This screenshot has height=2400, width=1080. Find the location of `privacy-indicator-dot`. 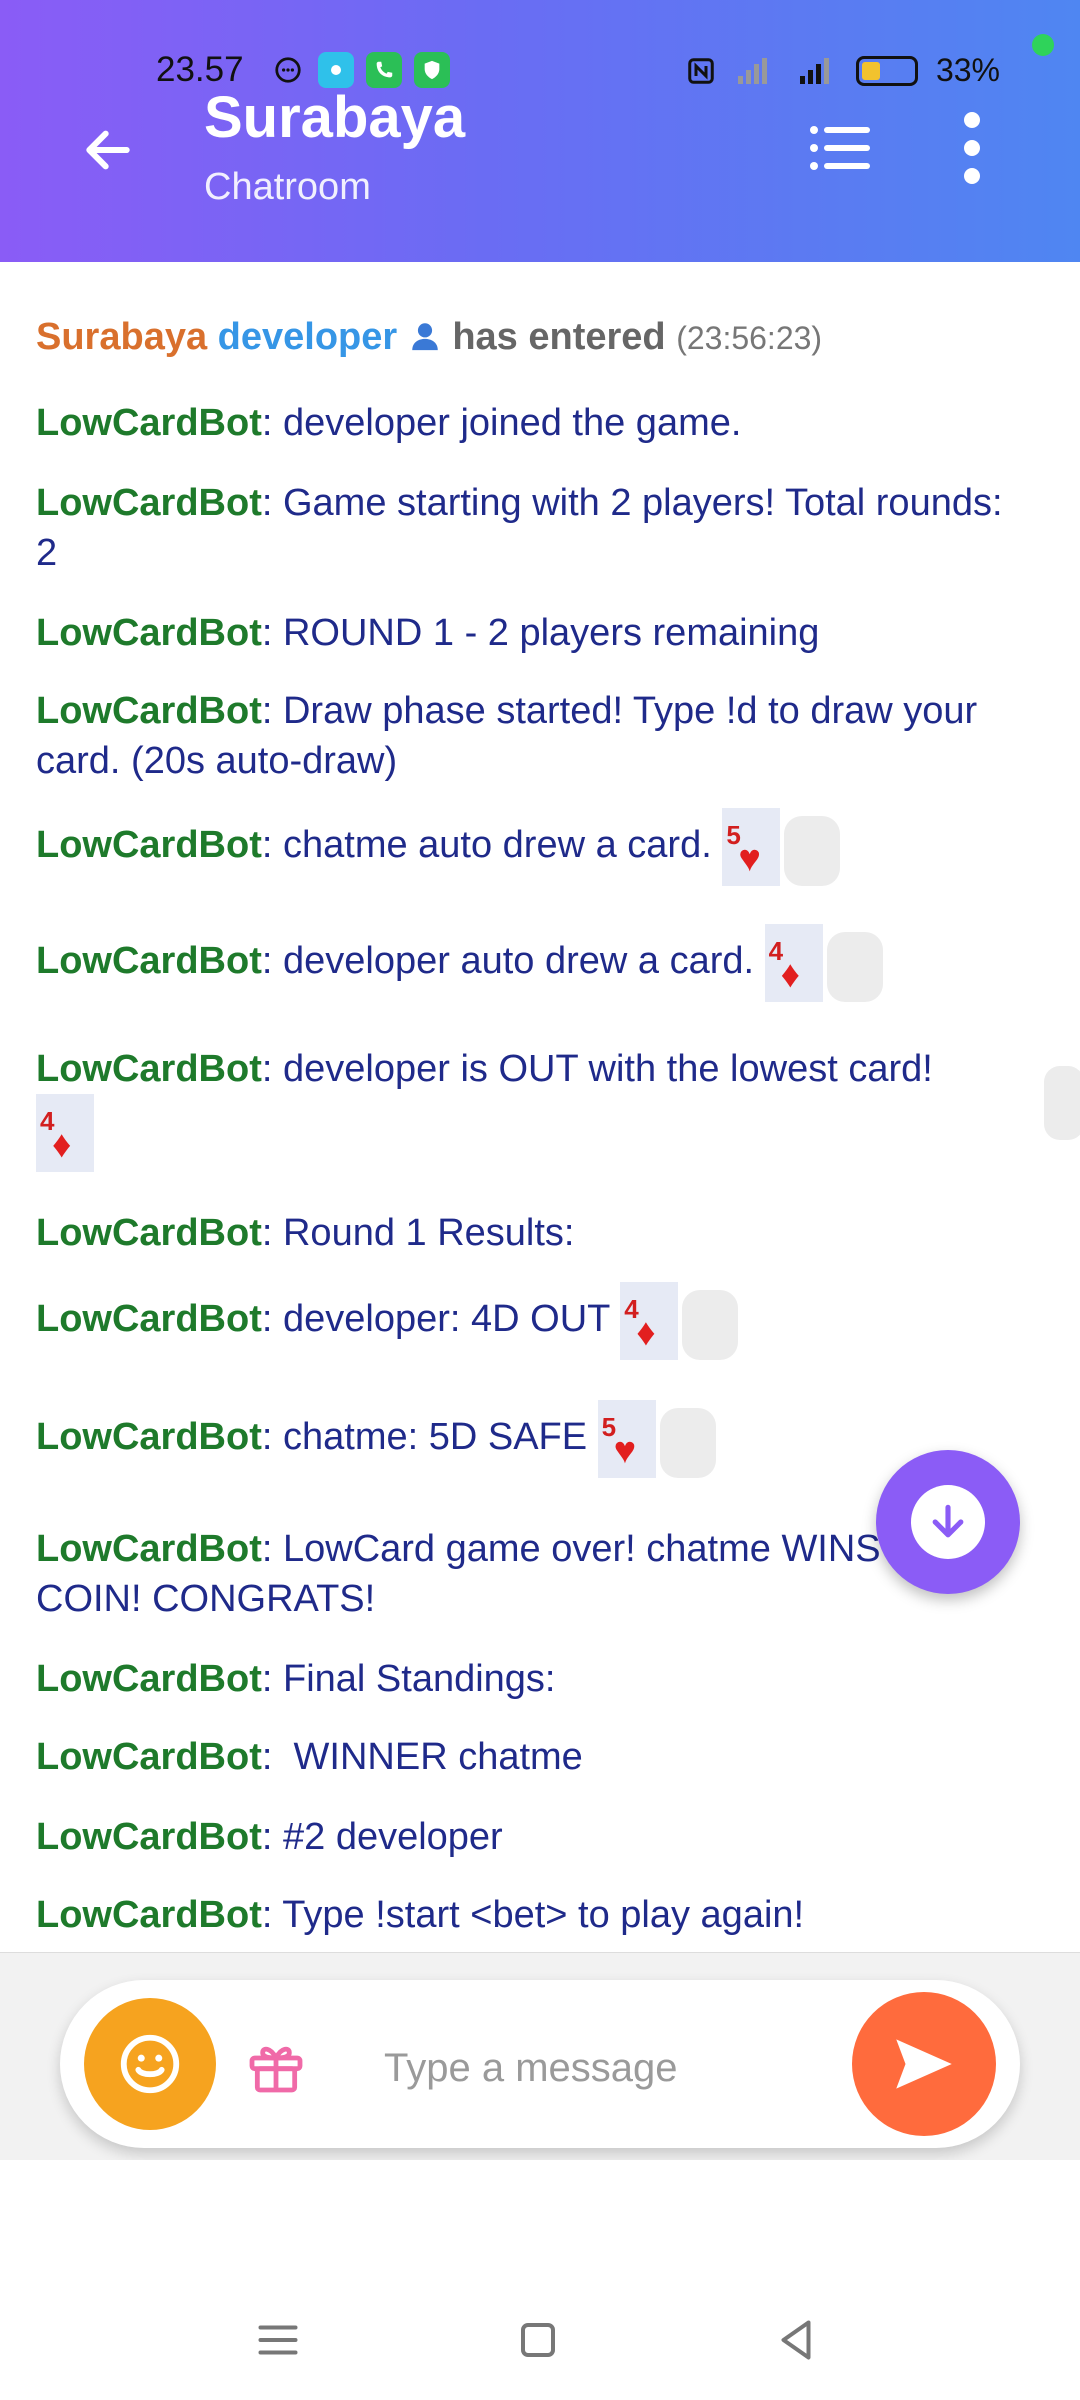

privacy-indicator-dot is located at coordinates (1043, 45).